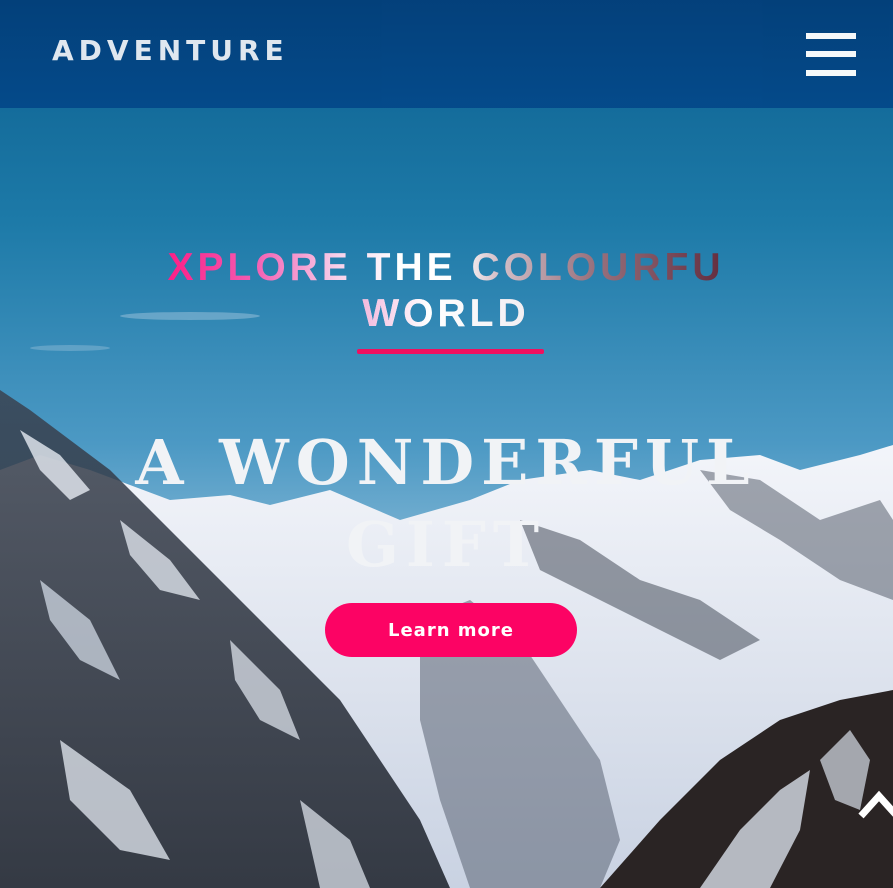 The width and height of the screenshot is (893, 888). I want to click on menu-bar-middle, so click(831, 54).